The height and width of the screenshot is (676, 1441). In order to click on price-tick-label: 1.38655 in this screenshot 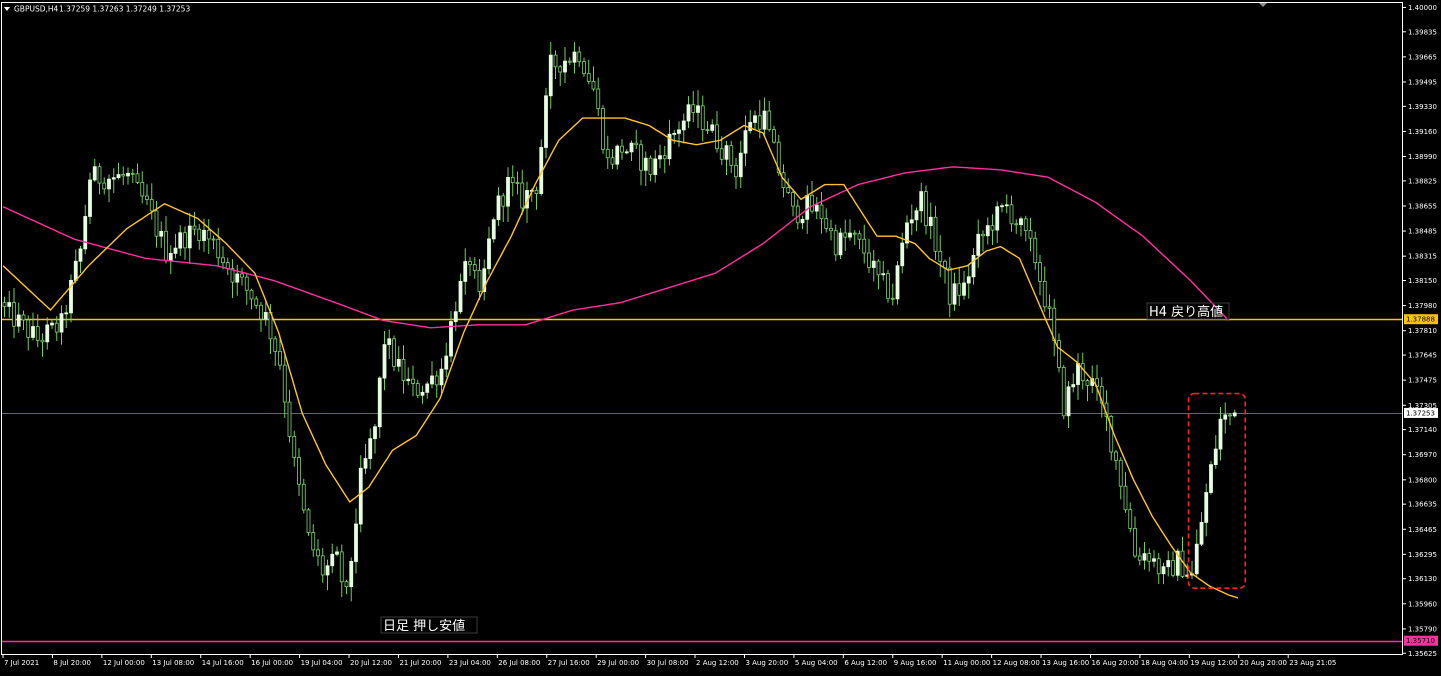, I will do `click(1422, 206)`.